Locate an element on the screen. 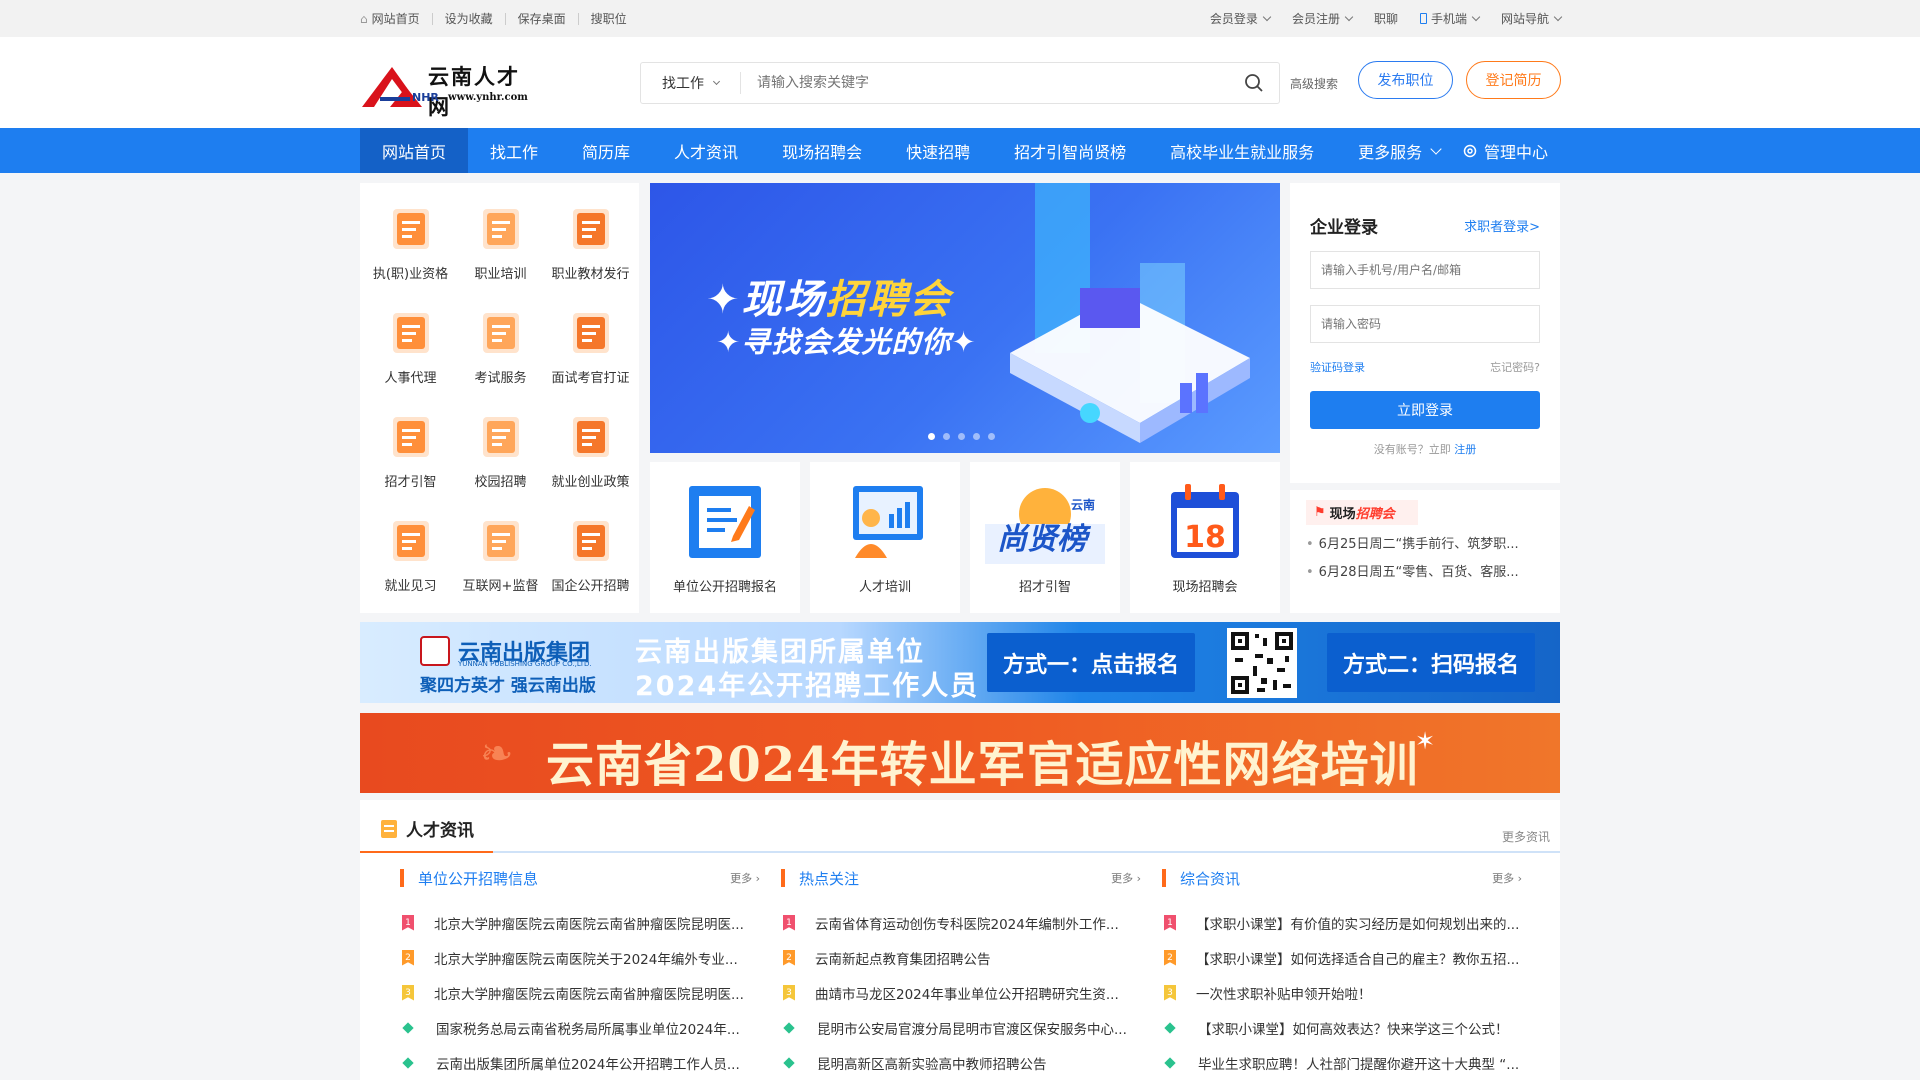 The height and width of the screenshot is (1080, 1920). post-job-button: 发布职位 is located at coordinates (1405, 80).